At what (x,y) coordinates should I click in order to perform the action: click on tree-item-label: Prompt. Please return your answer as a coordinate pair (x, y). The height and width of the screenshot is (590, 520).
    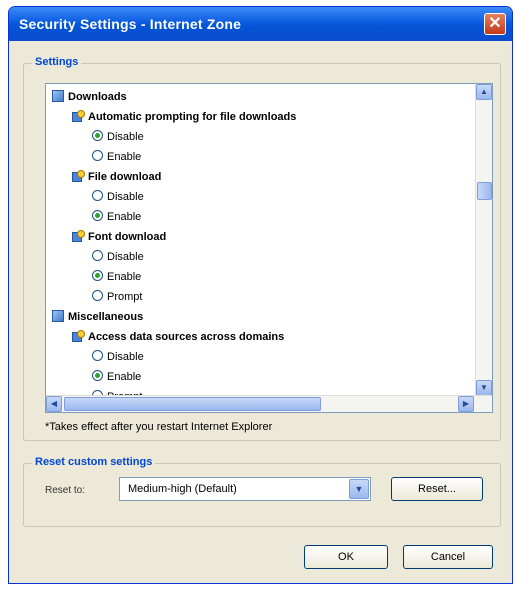
    Looking at the image, I should click on (125, 297).